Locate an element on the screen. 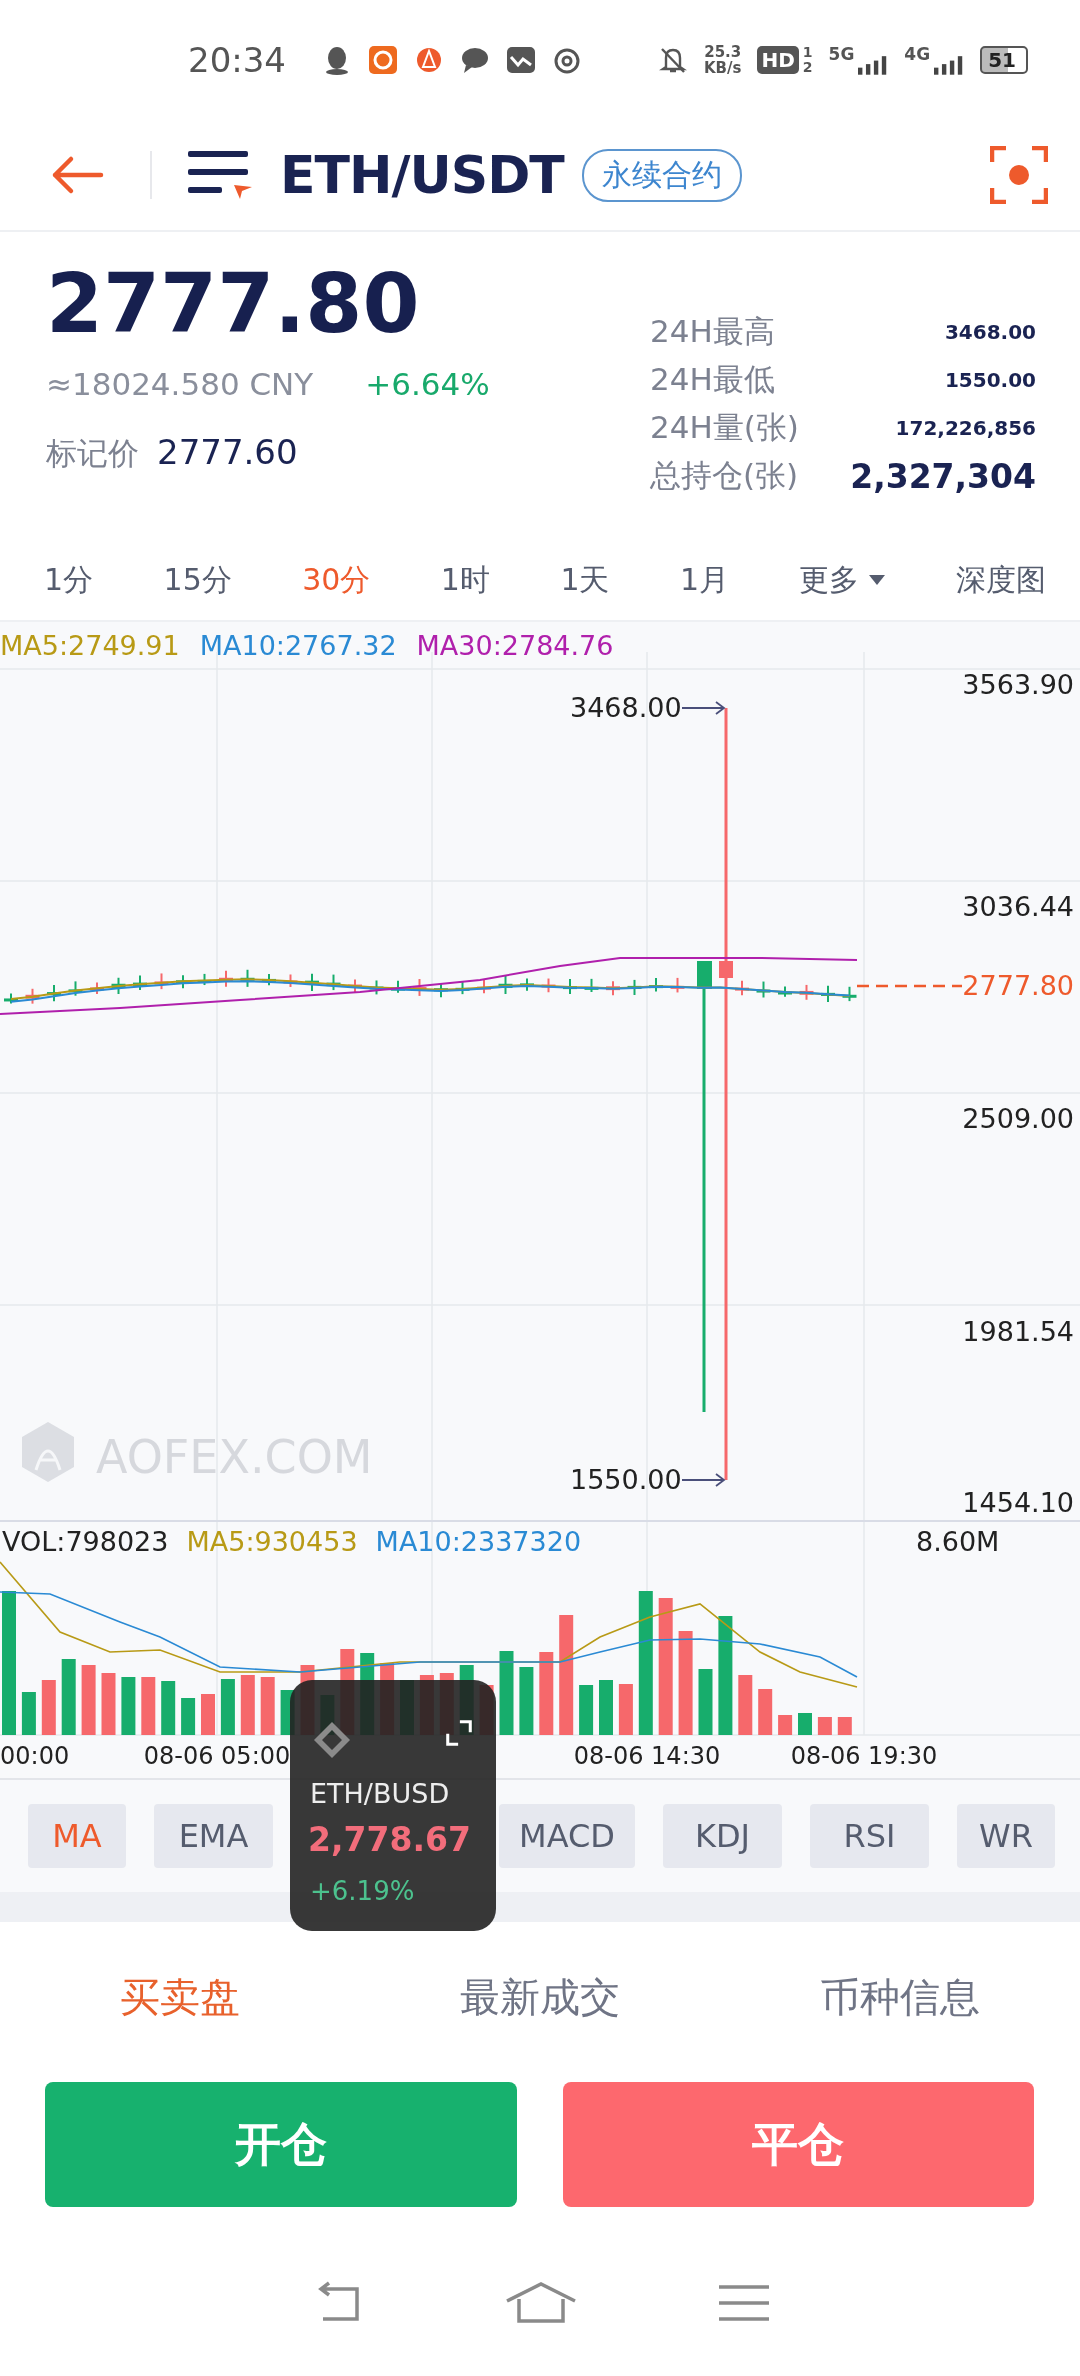 This screenshot has width=1080, height=2376. back-icon is located at coordinates (77, 175).